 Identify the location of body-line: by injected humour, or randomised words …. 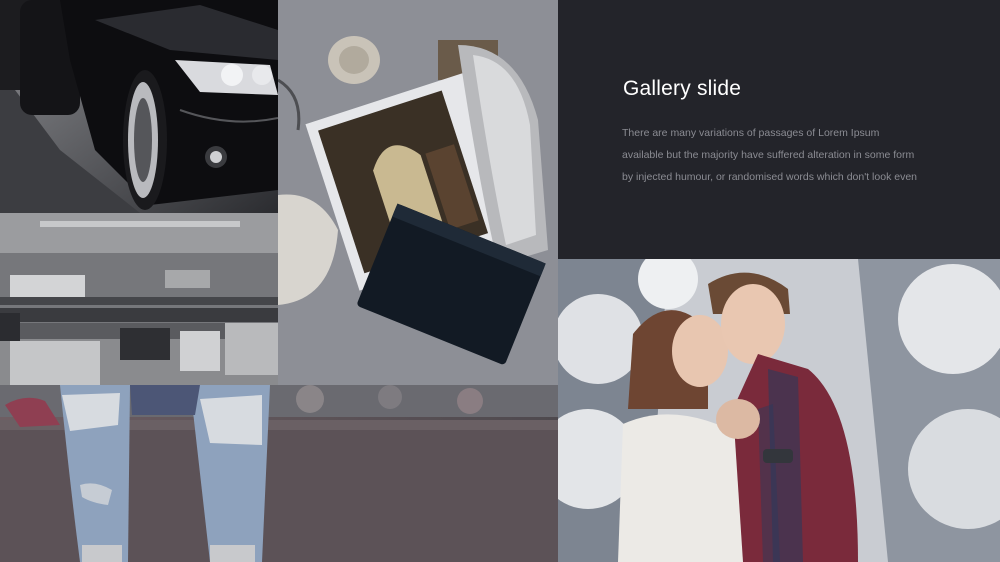
(769, 177).